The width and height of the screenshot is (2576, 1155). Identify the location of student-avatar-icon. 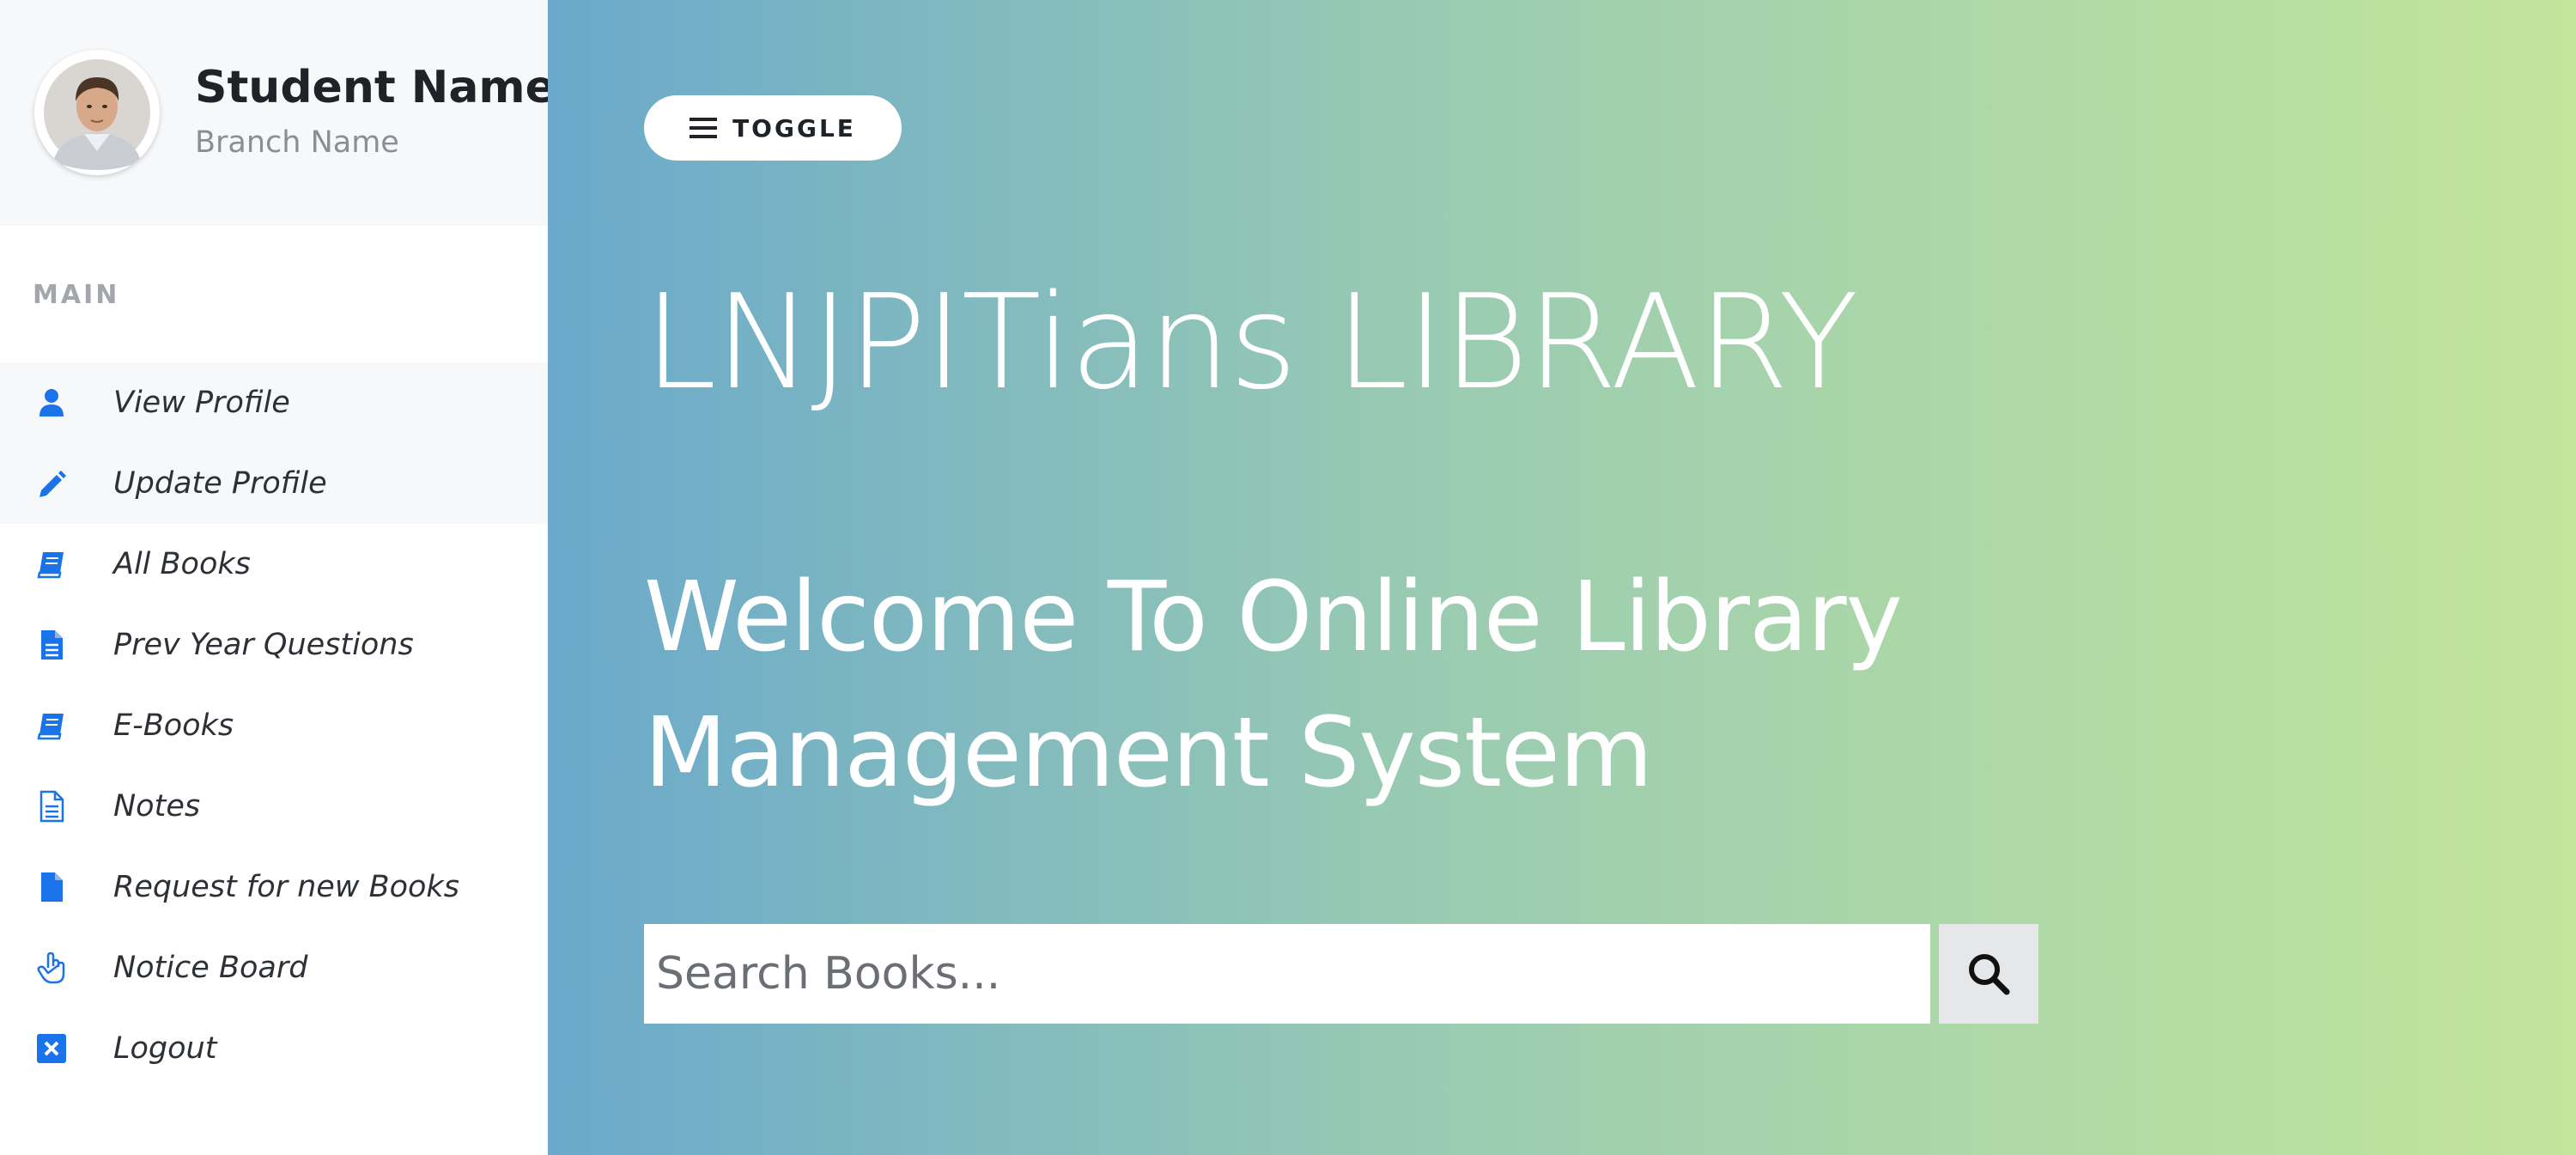
(97, 112).